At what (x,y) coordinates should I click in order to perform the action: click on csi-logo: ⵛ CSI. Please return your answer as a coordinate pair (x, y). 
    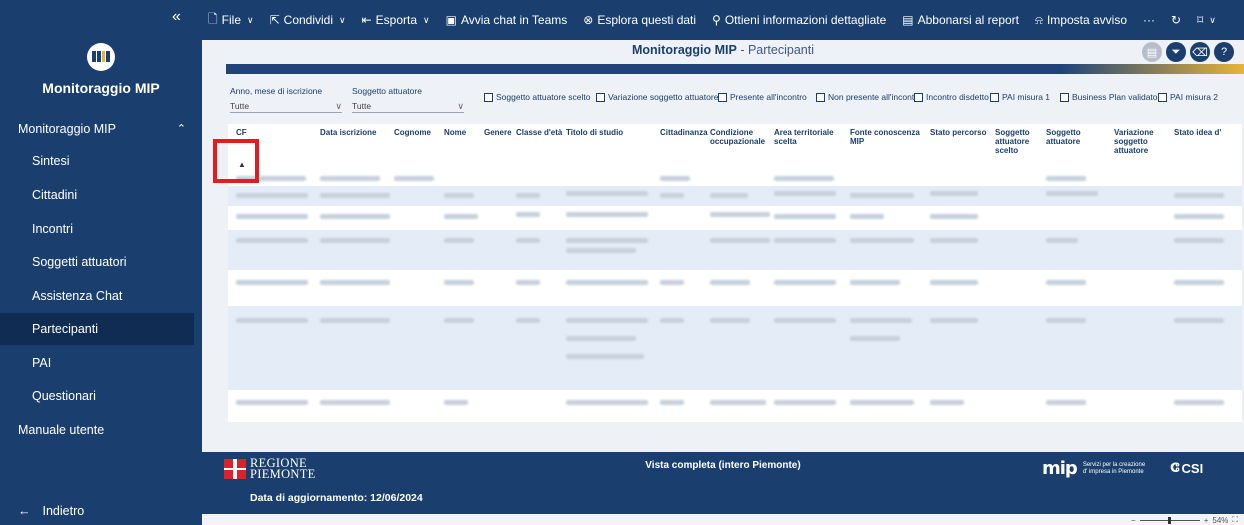
    Looking at the image, I should click on (1186, 468).